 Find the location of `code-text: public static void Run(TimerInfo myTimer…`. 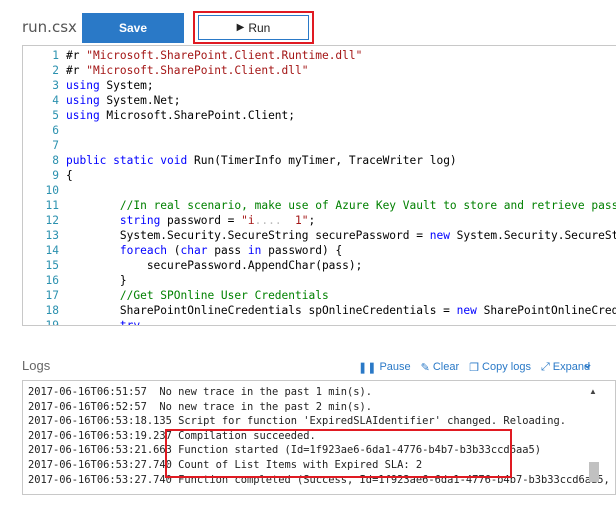

code-text: public static void Run(TimerInfo myTimer… is located at coordinates (261, 160).